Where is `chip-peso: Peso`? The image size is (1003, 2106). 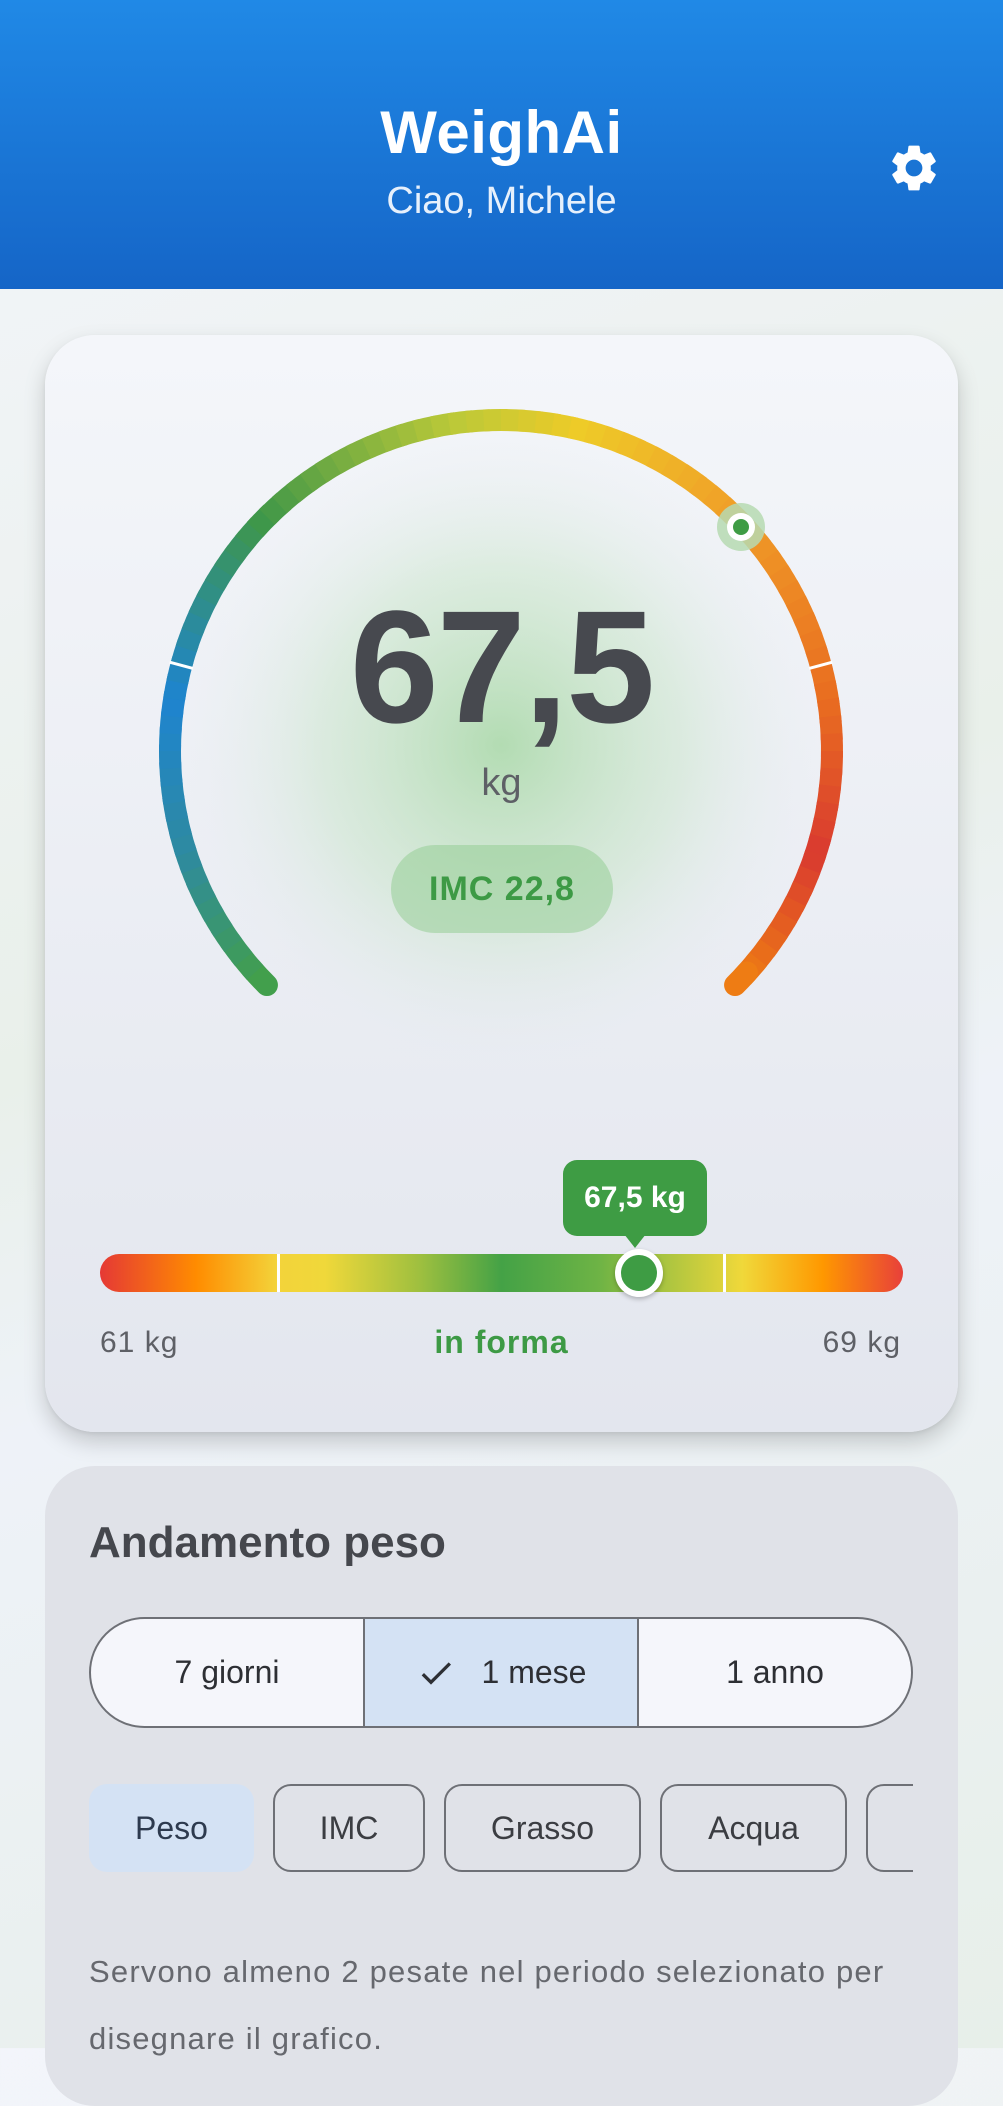
chip-peso: Peso is located at coordinates (171, 1828).